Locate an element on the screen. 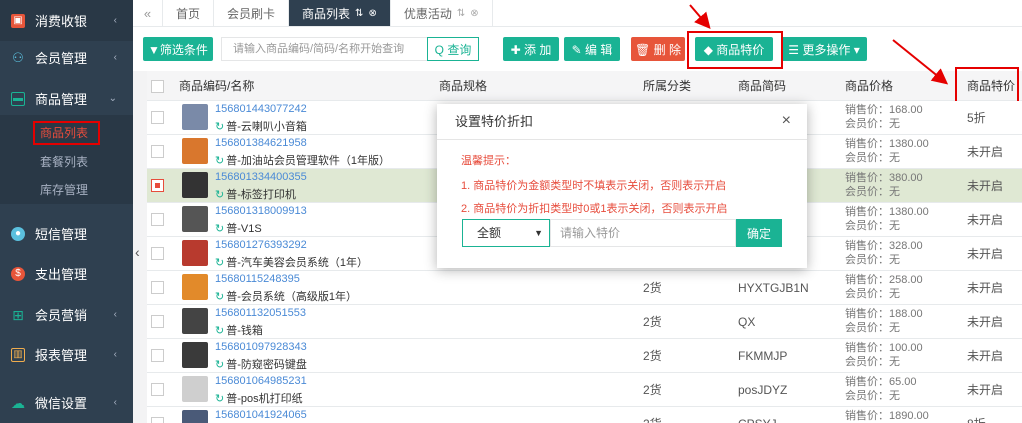 The width and height of the screenshot is (1022, 423). message-icon: ● is located at coordinates (18, 233).